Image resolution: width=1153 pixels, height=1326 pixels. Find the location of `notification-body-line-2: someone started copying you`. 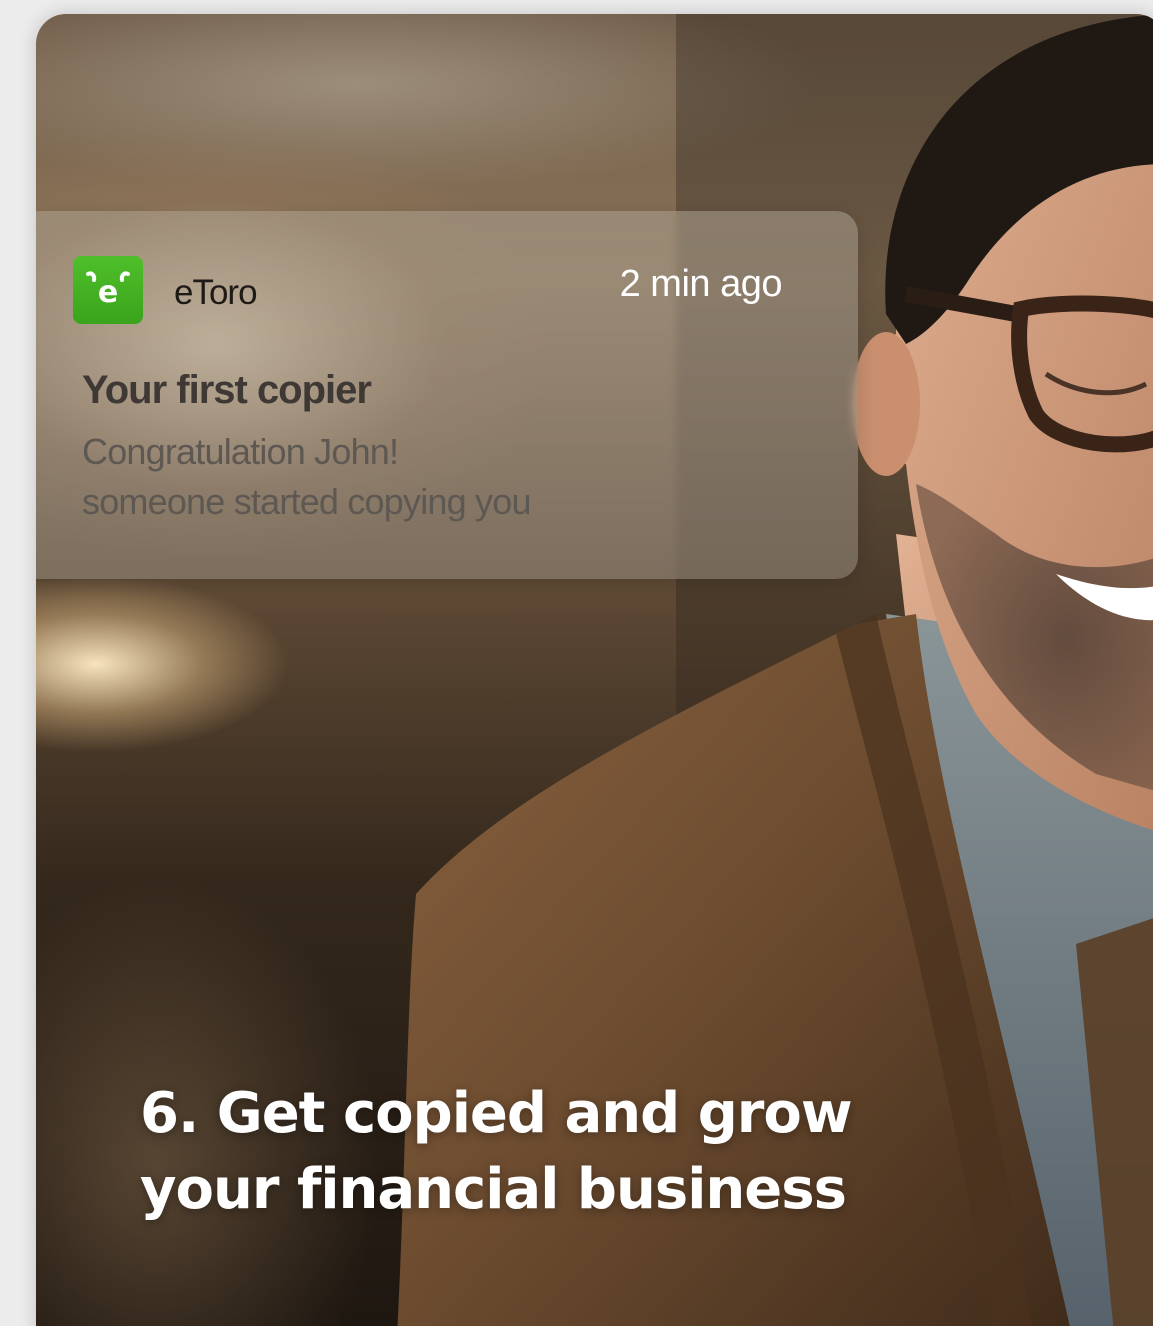

notification-body-line-2: someone started copying you is located at coordinates (306, 501).